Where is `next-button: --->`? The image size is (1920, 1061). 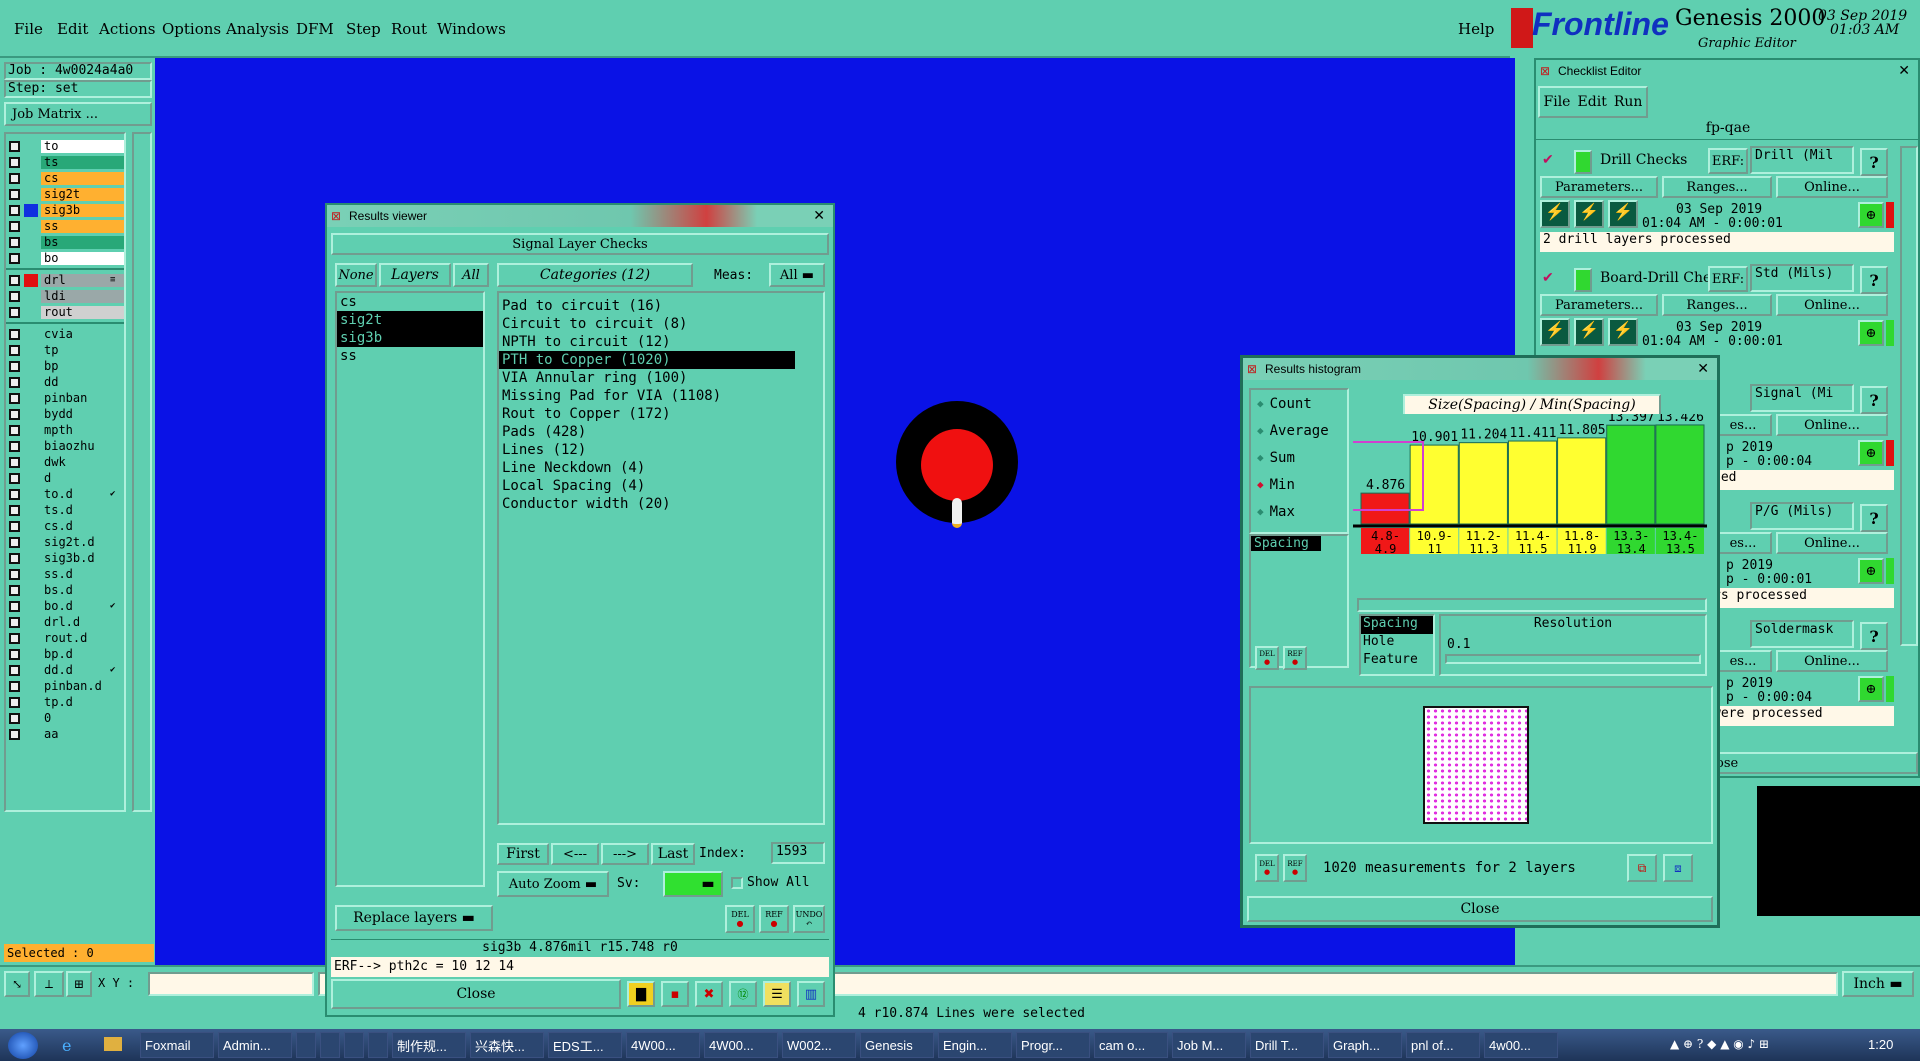 next-button: ---> is located at coordinates (625, 854).